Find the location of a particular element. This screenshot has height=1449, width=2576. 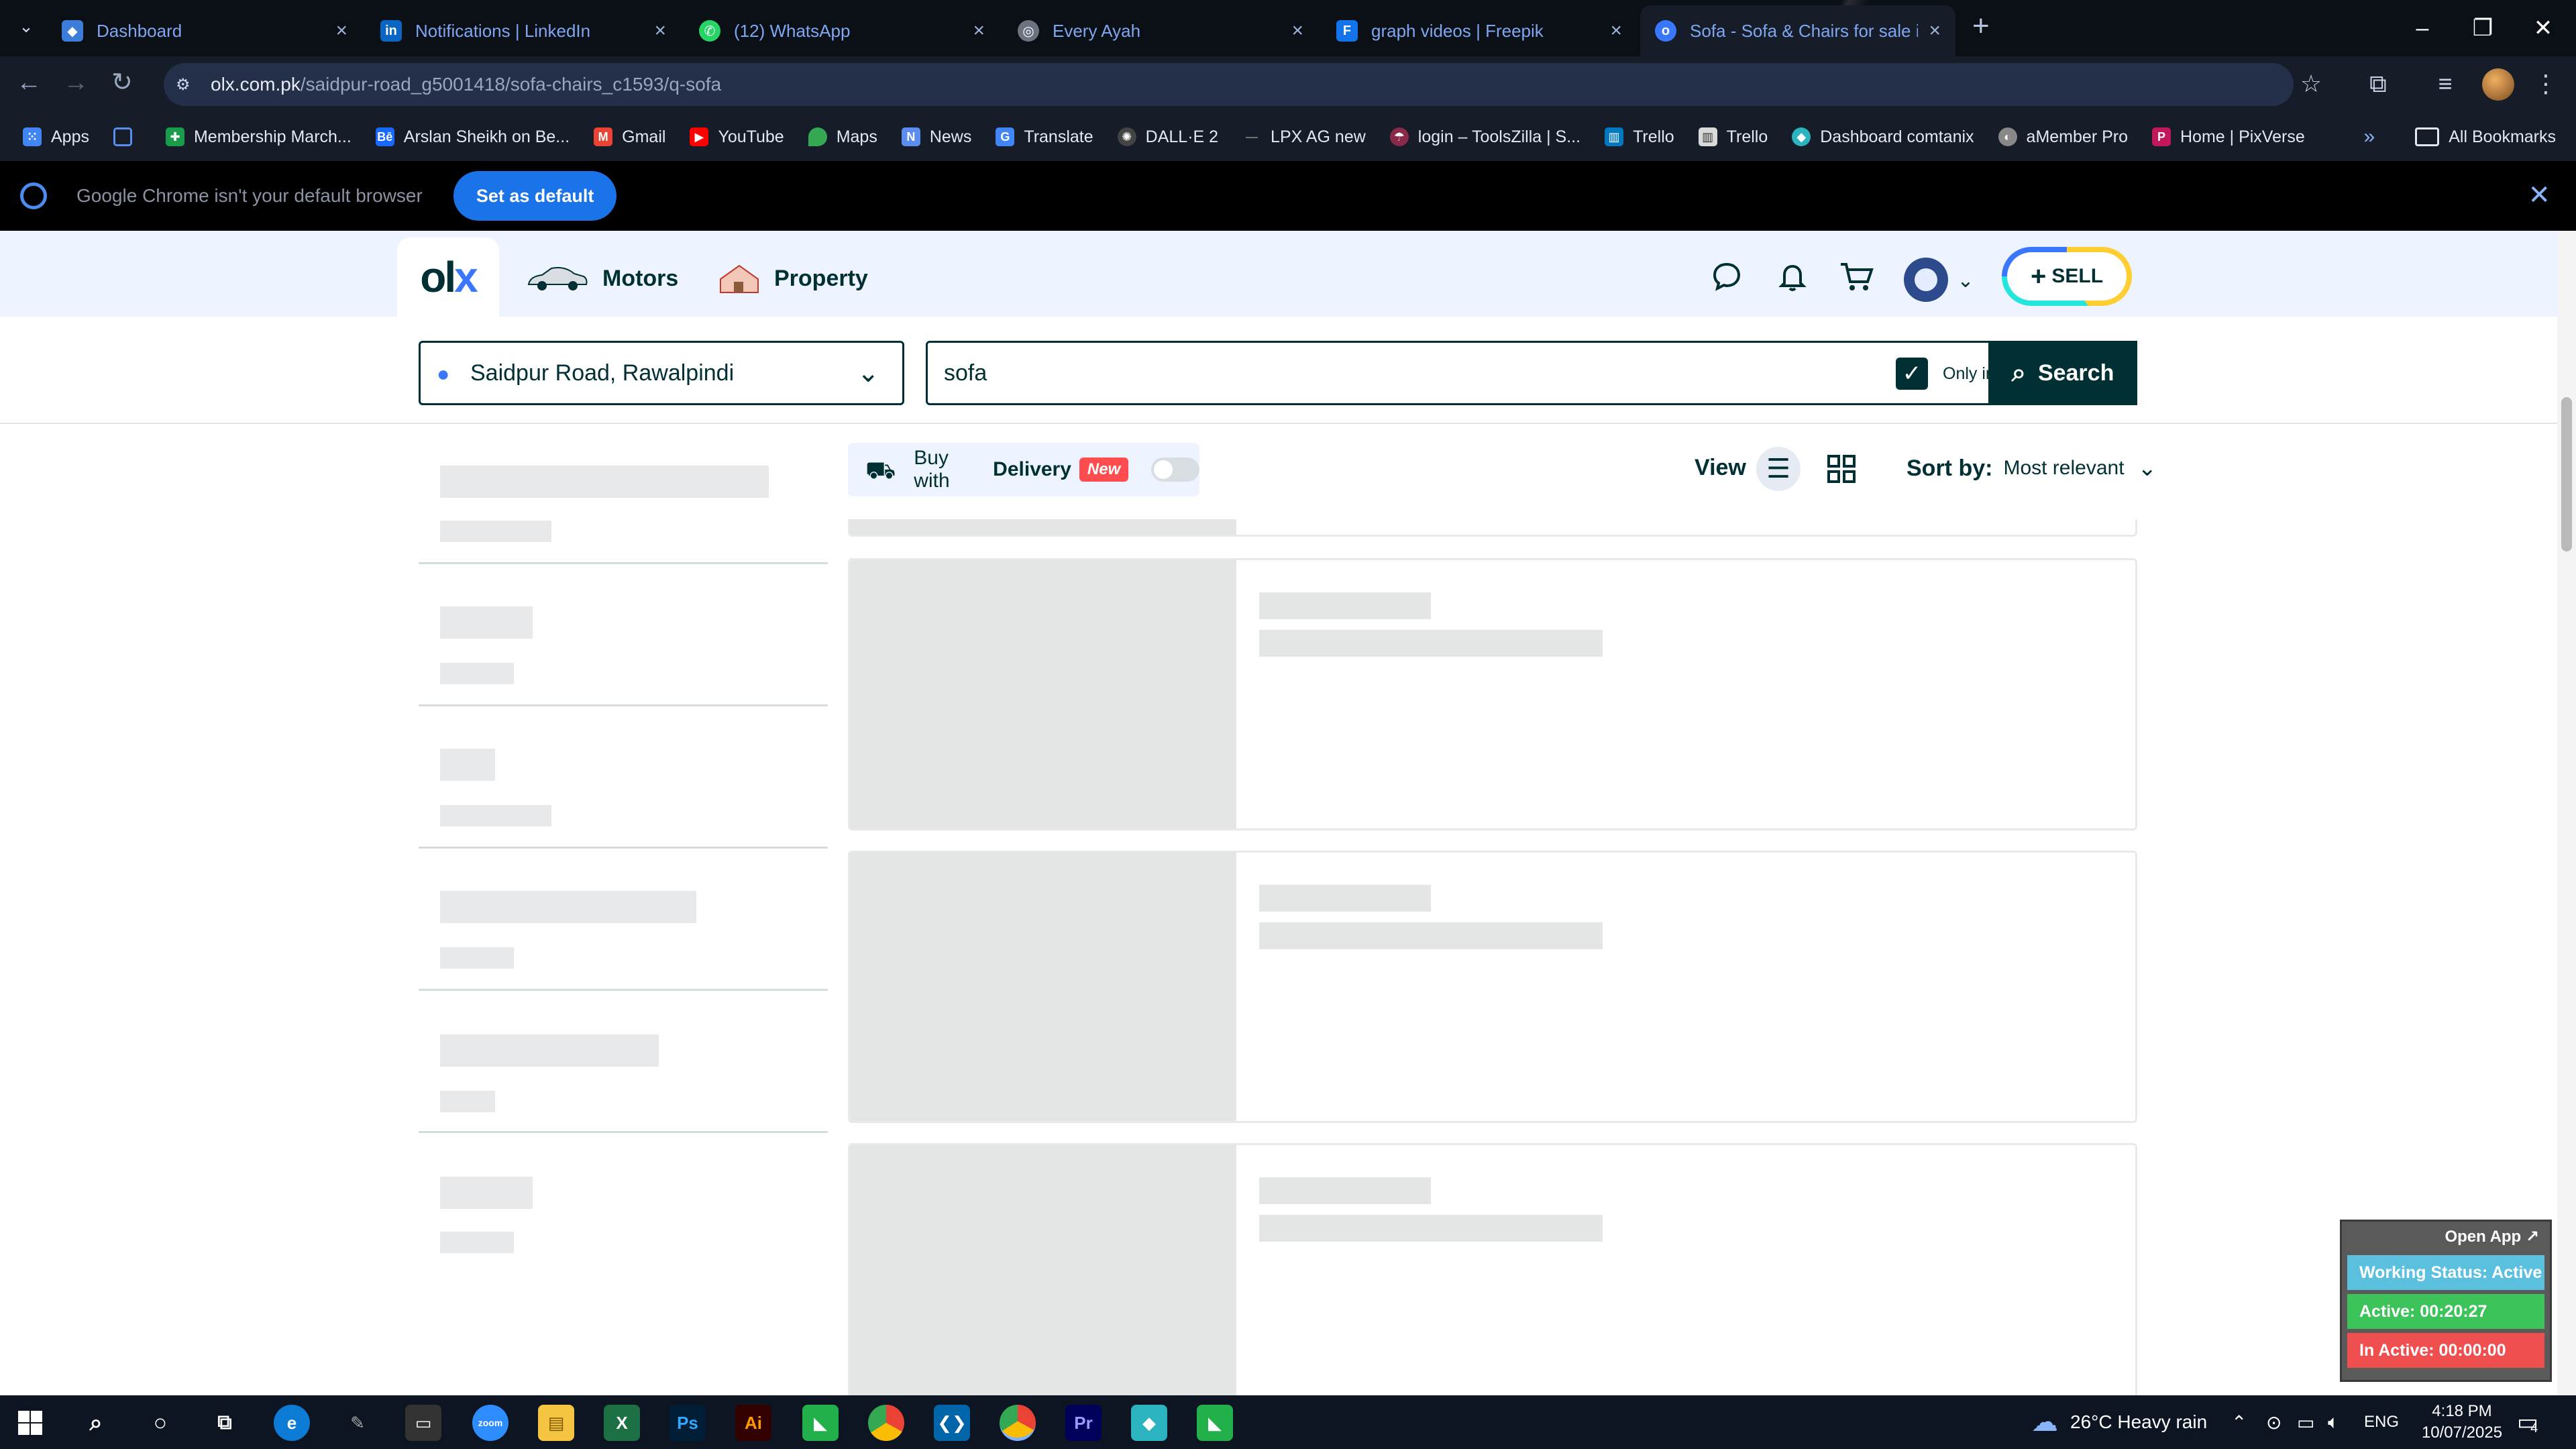

photoshop-icon: Ps is located at coordinates (687, 1423).